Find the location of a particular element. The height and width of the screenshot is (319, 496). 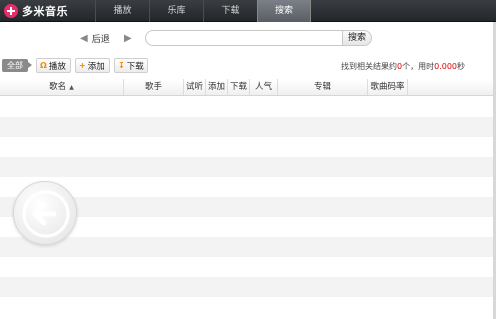

download-icon: ↧ is located at coordinates (121, 65).